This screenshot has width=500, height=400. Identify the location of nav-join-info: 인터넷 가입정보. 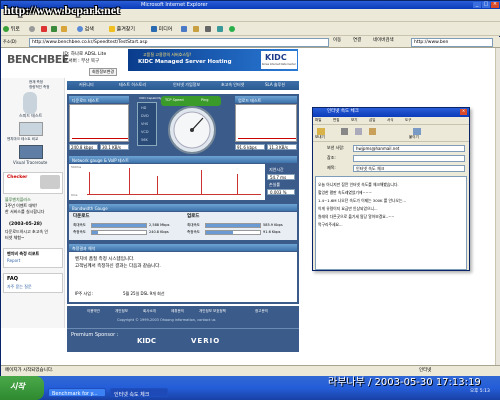
(186, 85).